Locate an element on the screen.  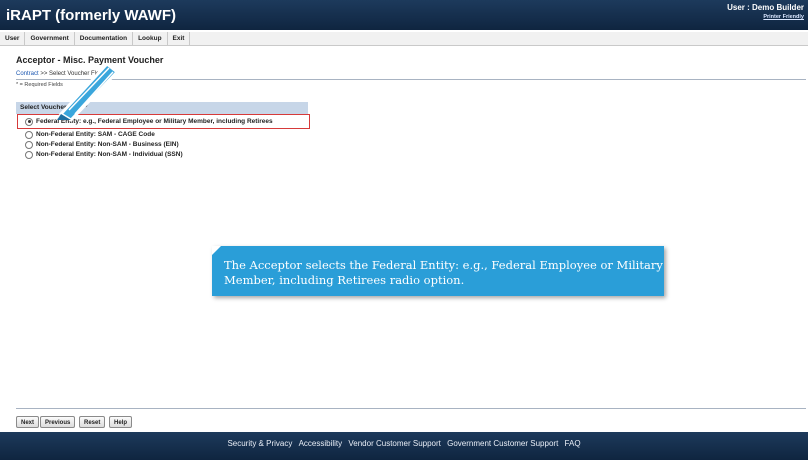
reset-button: Reset is located at coordinates (92, 422).